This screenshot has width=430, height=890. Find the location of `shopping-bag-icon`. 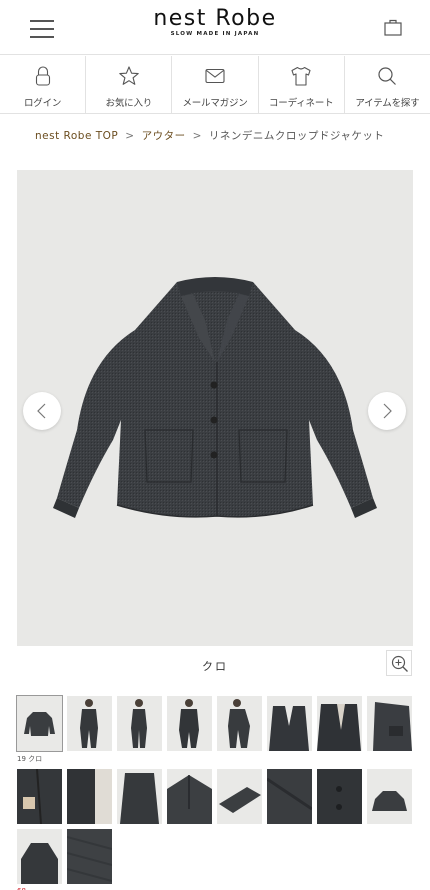

shopping-bag-icon is located at coordinates (393, 27).